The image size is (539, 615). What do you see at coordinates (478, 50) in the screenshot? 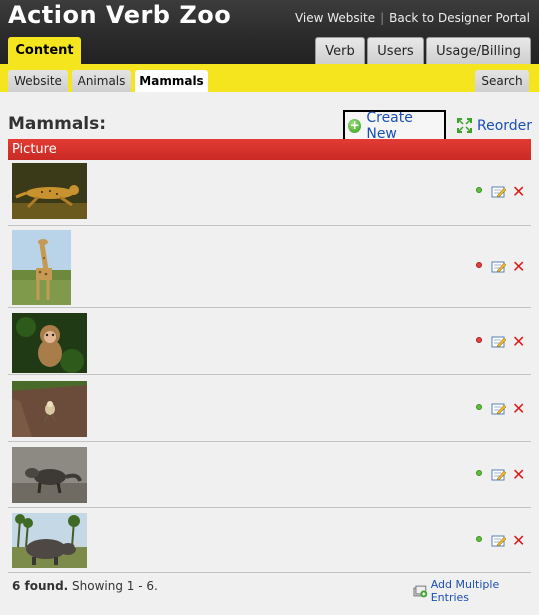
I see `tab-usage-billing: Usage/Billing` at bounding box center [478, 50].